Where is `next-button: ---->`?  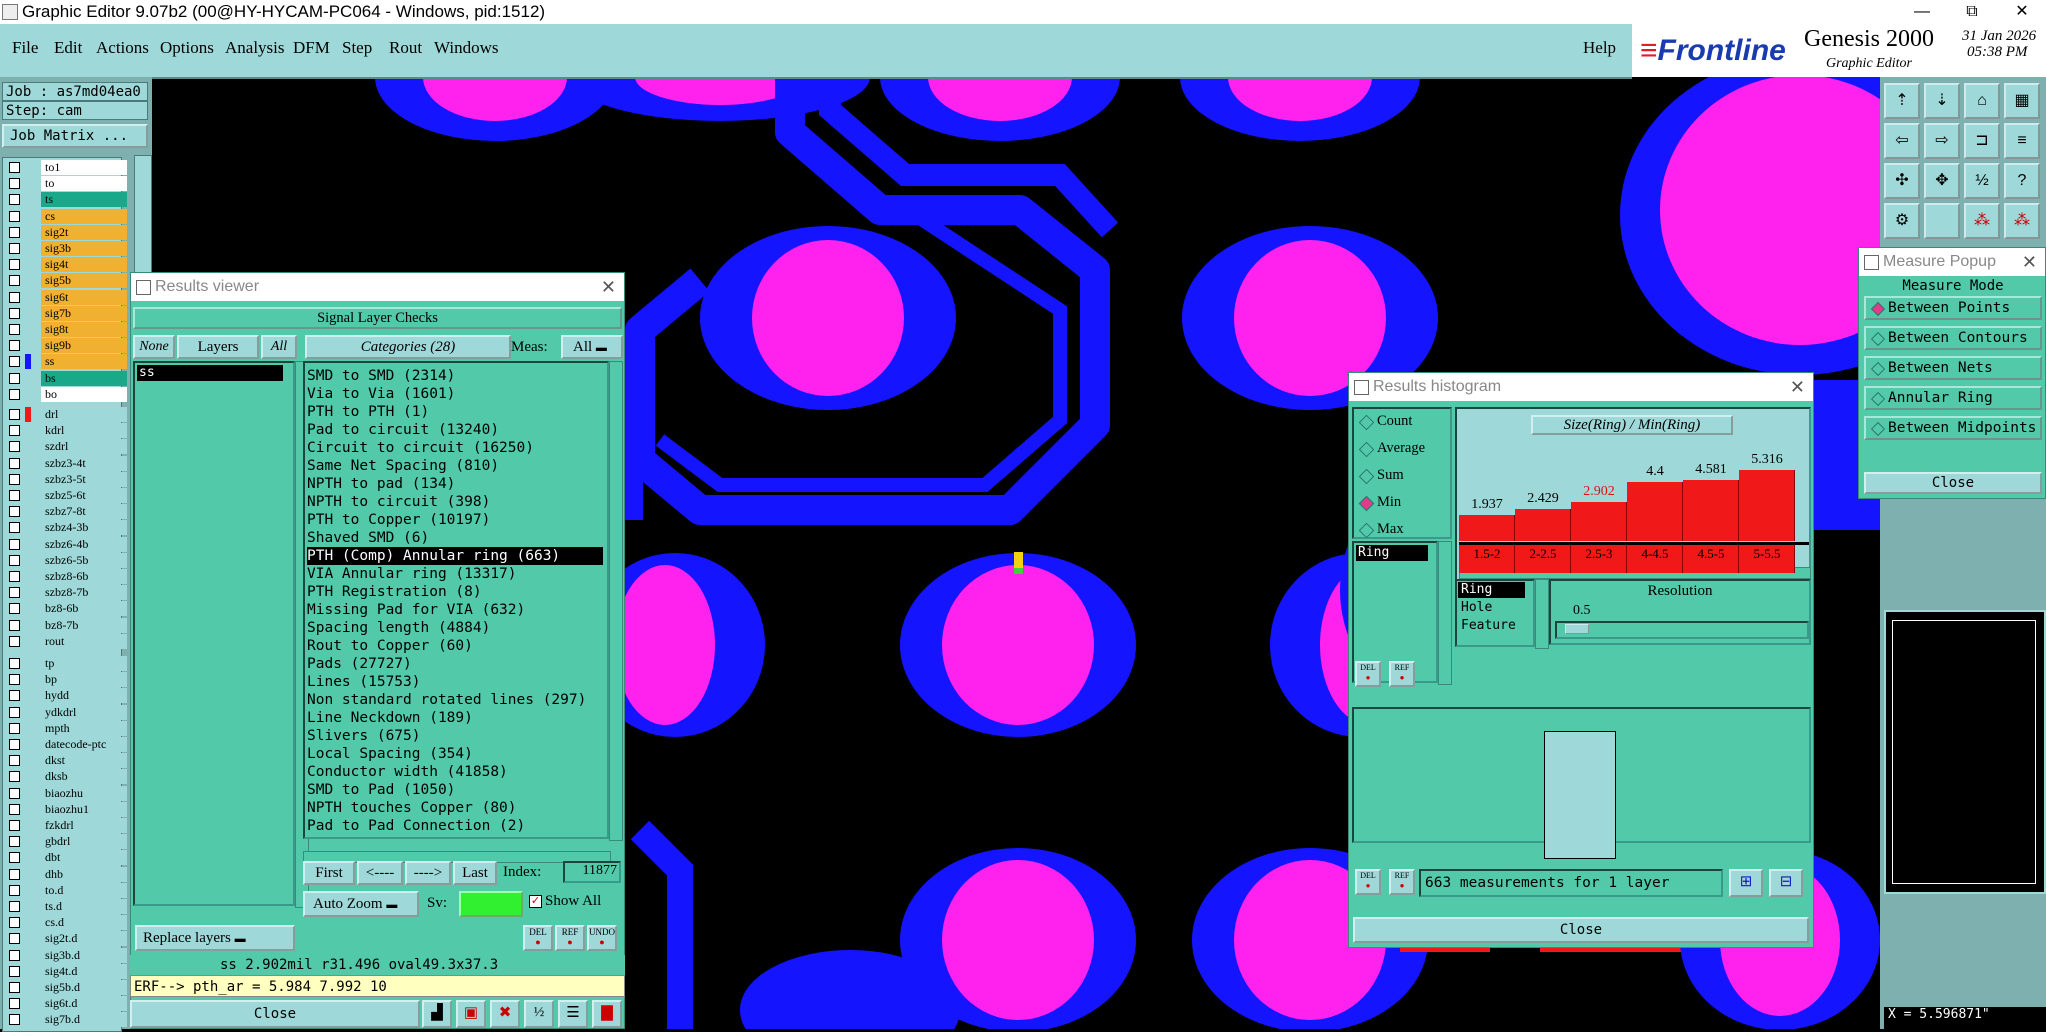 next-button: ----> is located at coordinates (428, 873).